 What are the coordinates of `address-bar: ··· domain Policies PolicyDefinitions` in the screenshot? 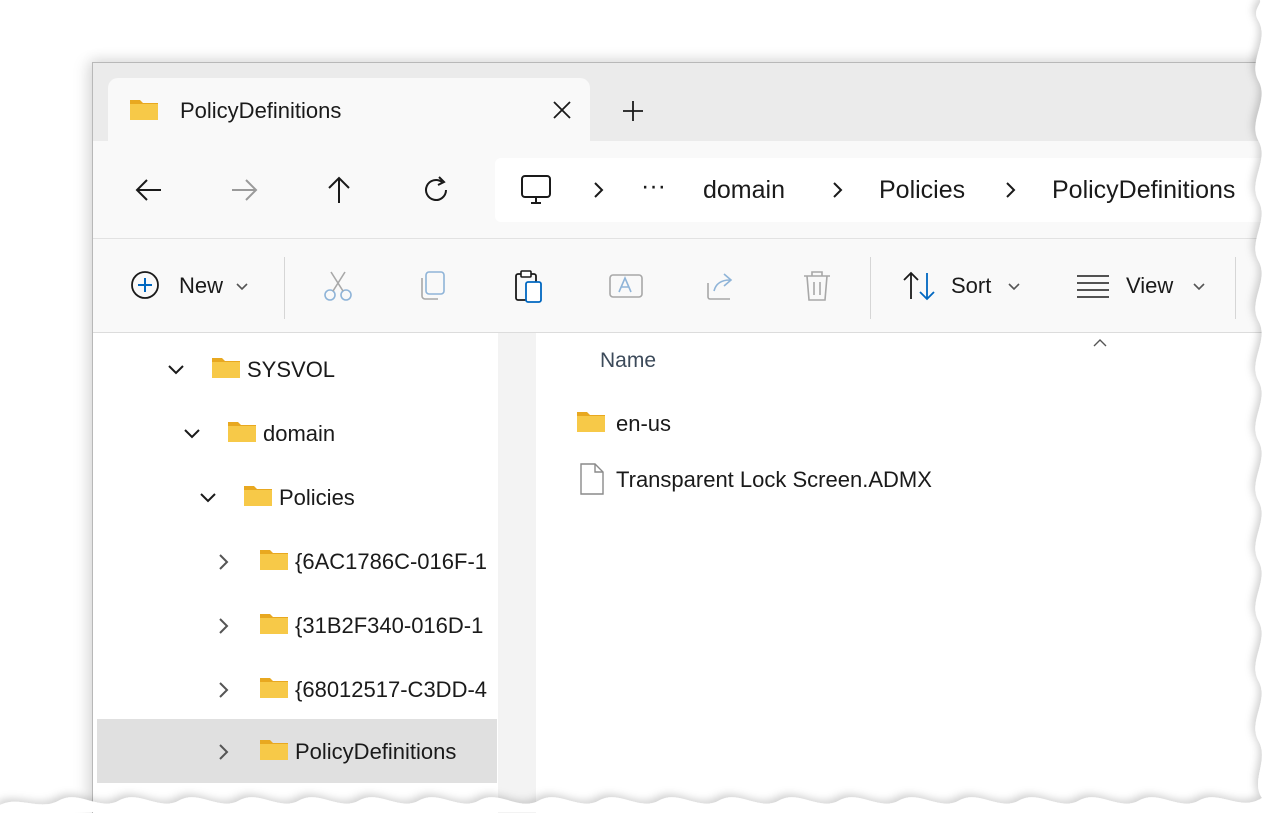 It's located at (888, 190).